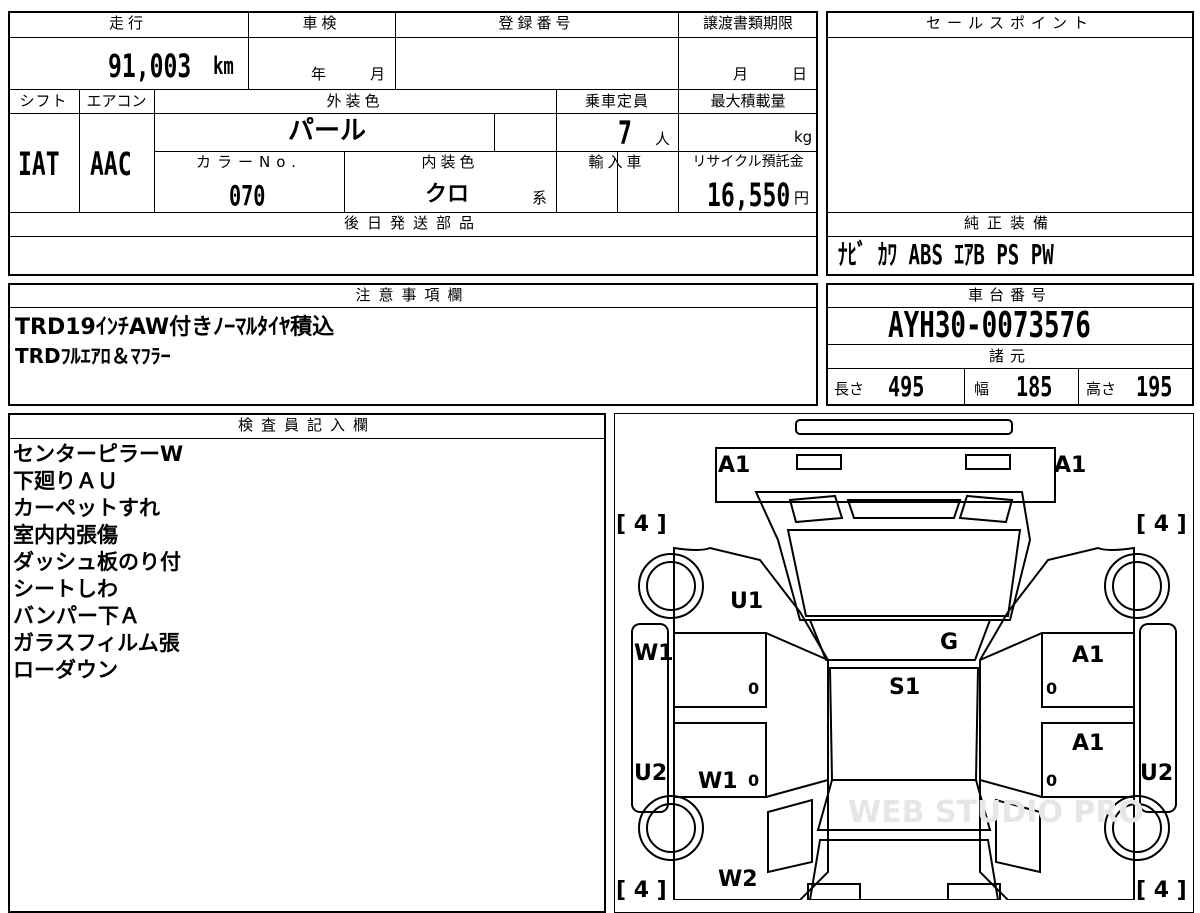 This screenshot has height=913, width=1200. I want to click on mark-zero-left-rear: 0, so click(753, 780).